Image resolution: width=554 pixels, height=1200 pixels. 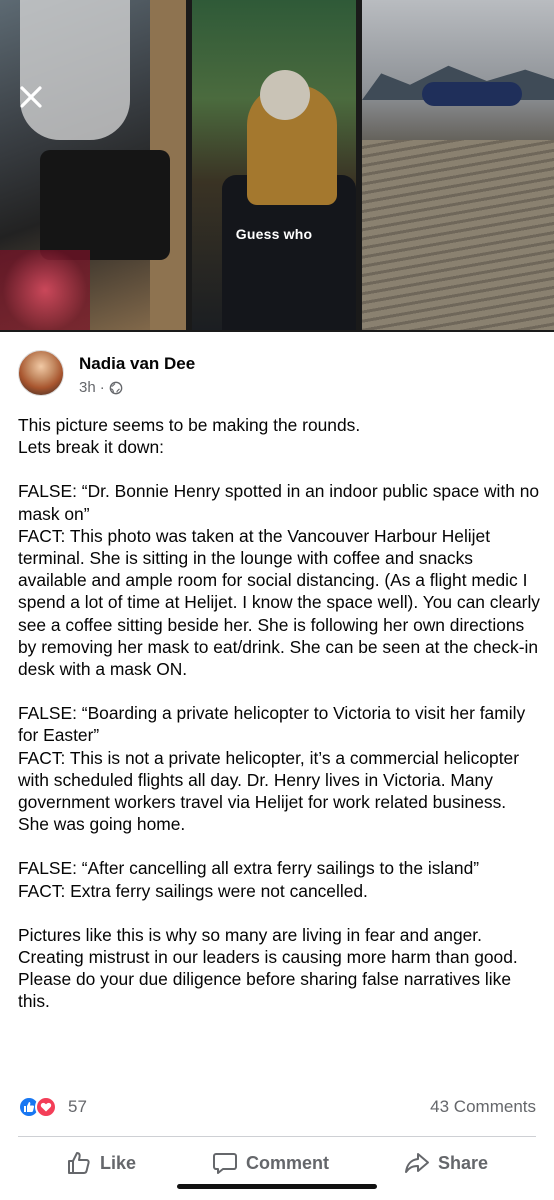 I want to click on like-icon, so click(x=79, y=1163).